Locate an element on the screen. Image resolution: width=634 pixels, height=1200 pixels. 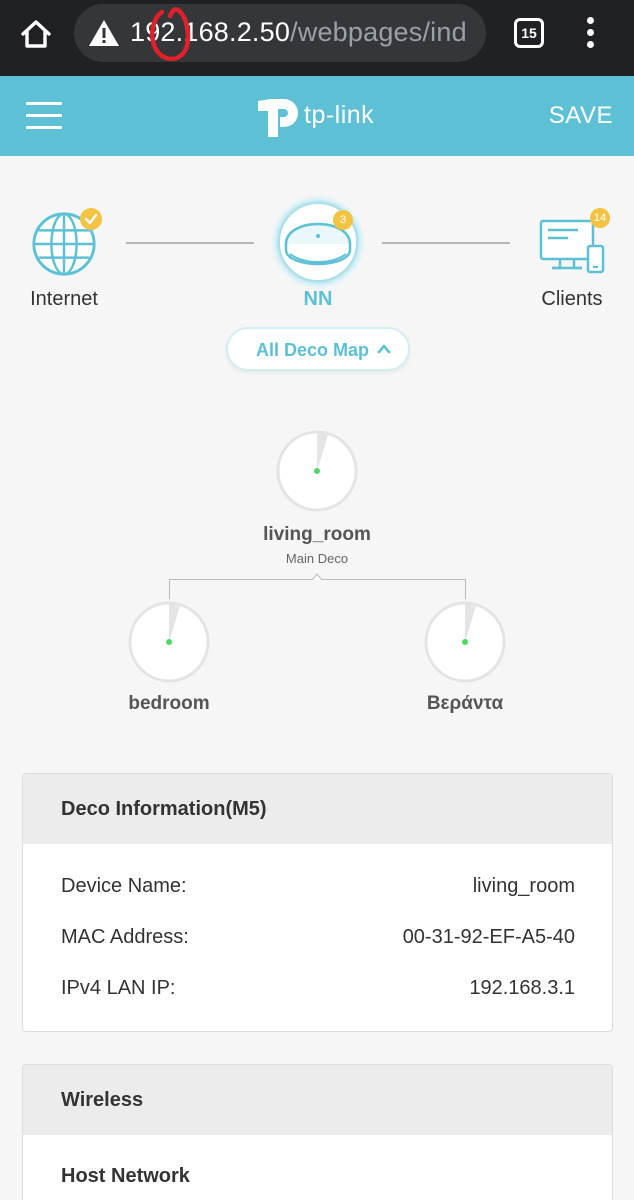
clients-count-badge: 14 is located at coordinates (600, 218).